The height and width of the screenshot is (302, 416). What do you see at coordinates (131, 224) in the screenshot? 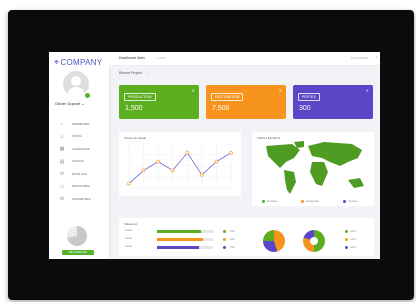
I see `summary-title: Tableau A` at bounding box center [131, 224].